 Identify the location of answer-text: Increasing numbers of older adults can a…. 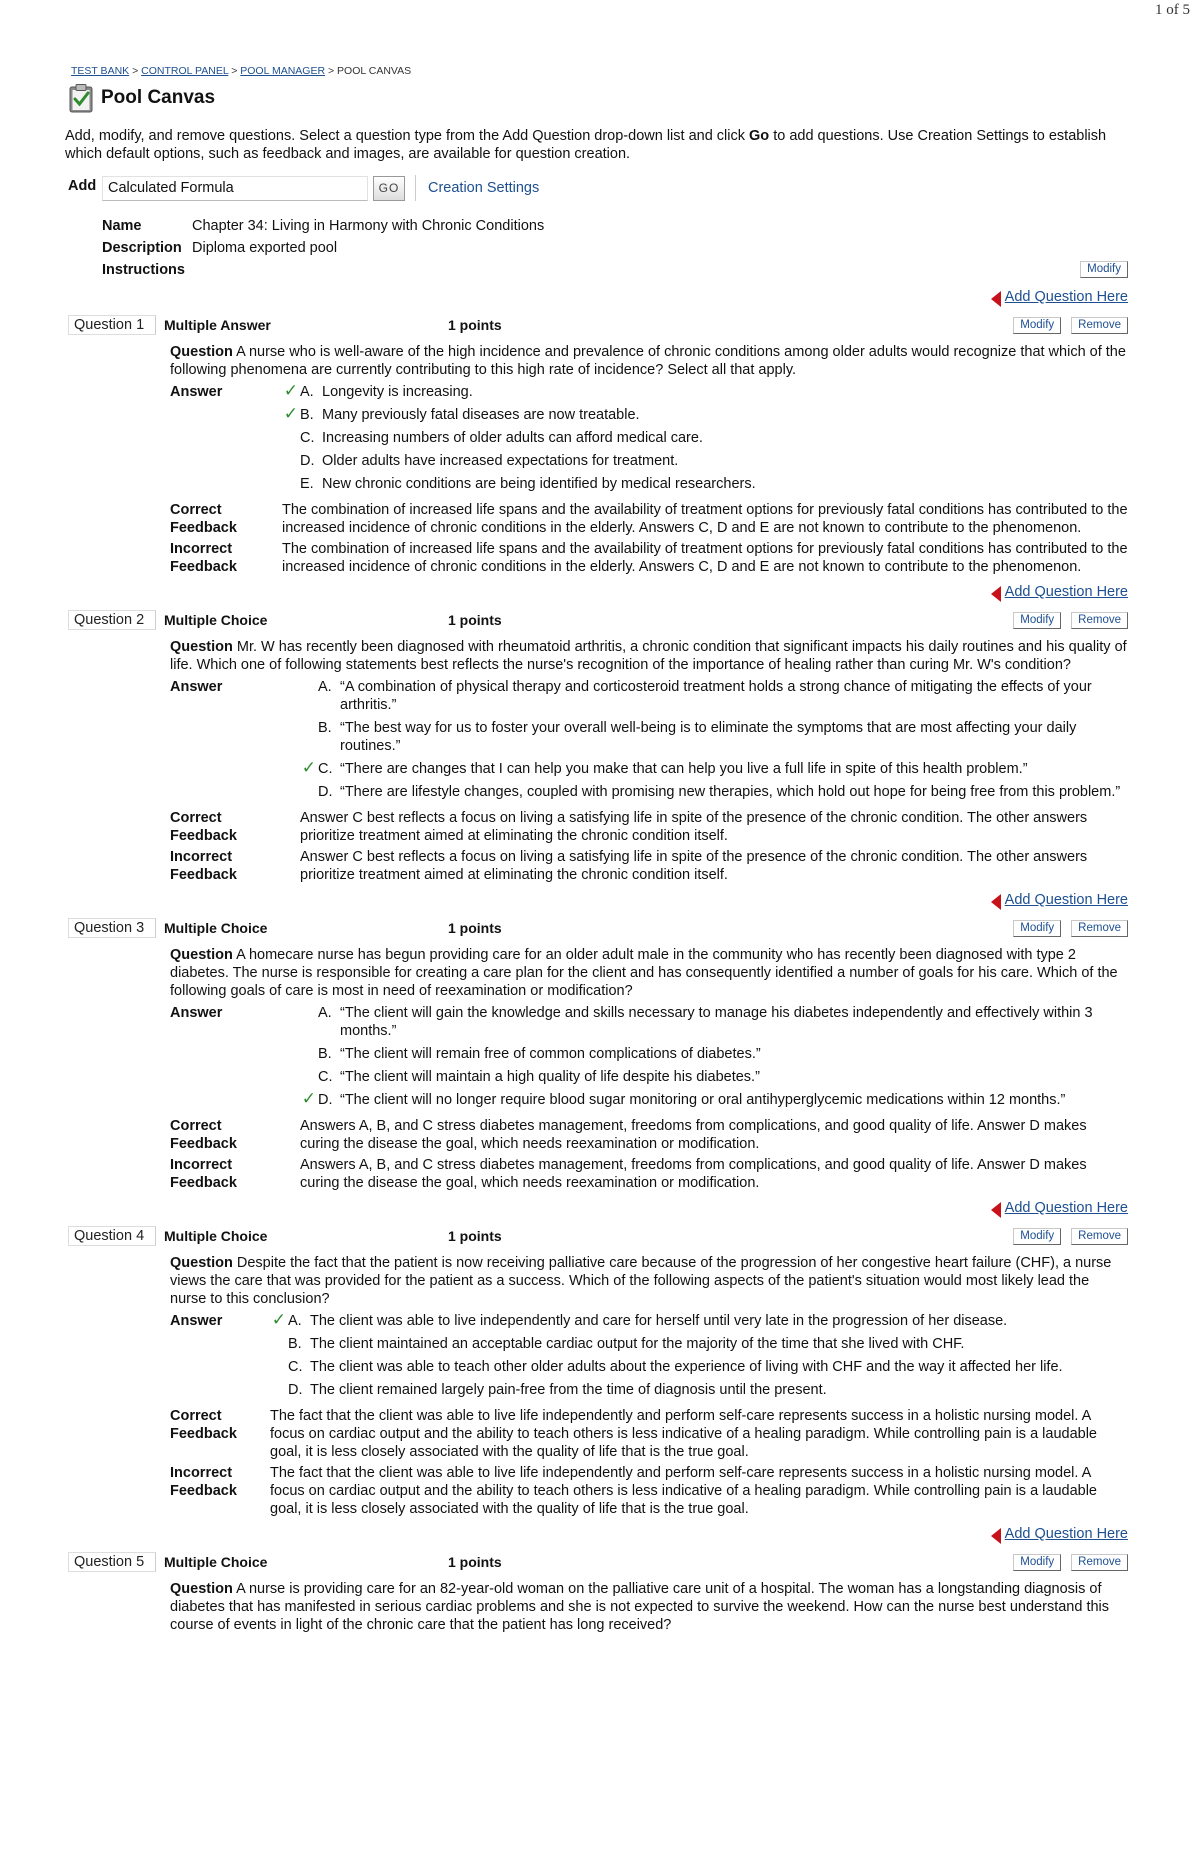
(512, 438).